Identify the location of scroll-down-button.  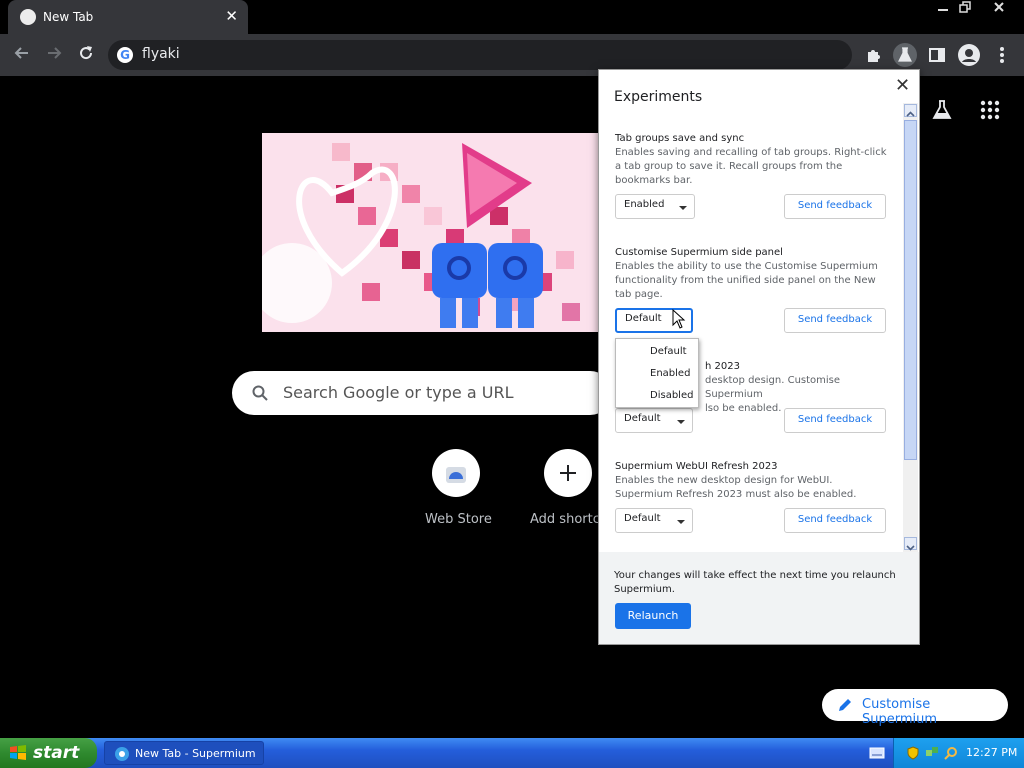
(910, 544).